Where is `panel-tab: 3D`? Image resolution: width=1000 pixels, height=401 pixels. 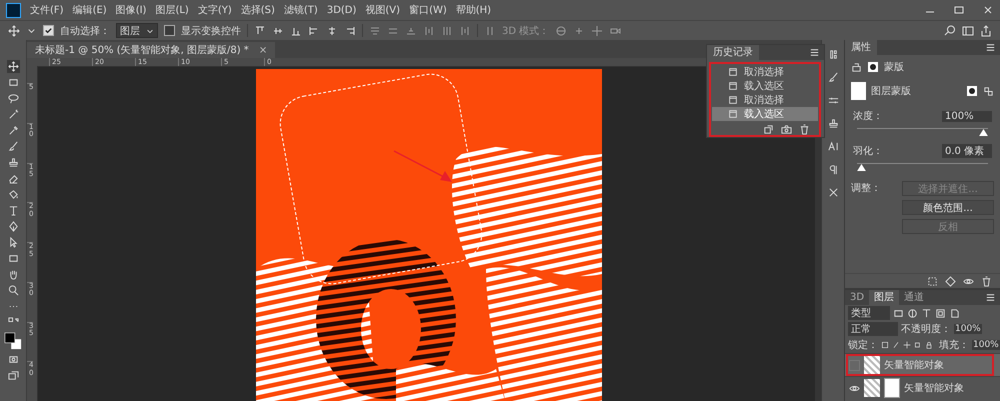
panel-tab: 3D is located at coordinates (857, 297).